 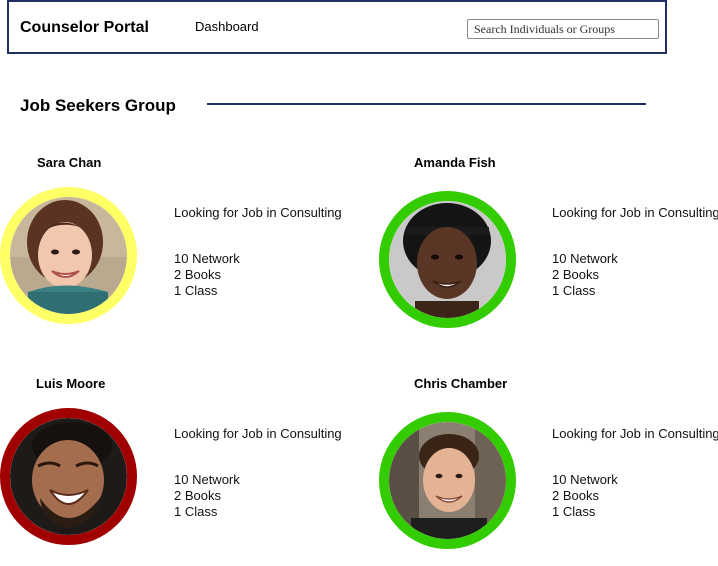 What do you see at coordinates (227, 26) in the screenshot?
I see `nav-dashboard-link: Dashboard` at bounding box center [227, 26].